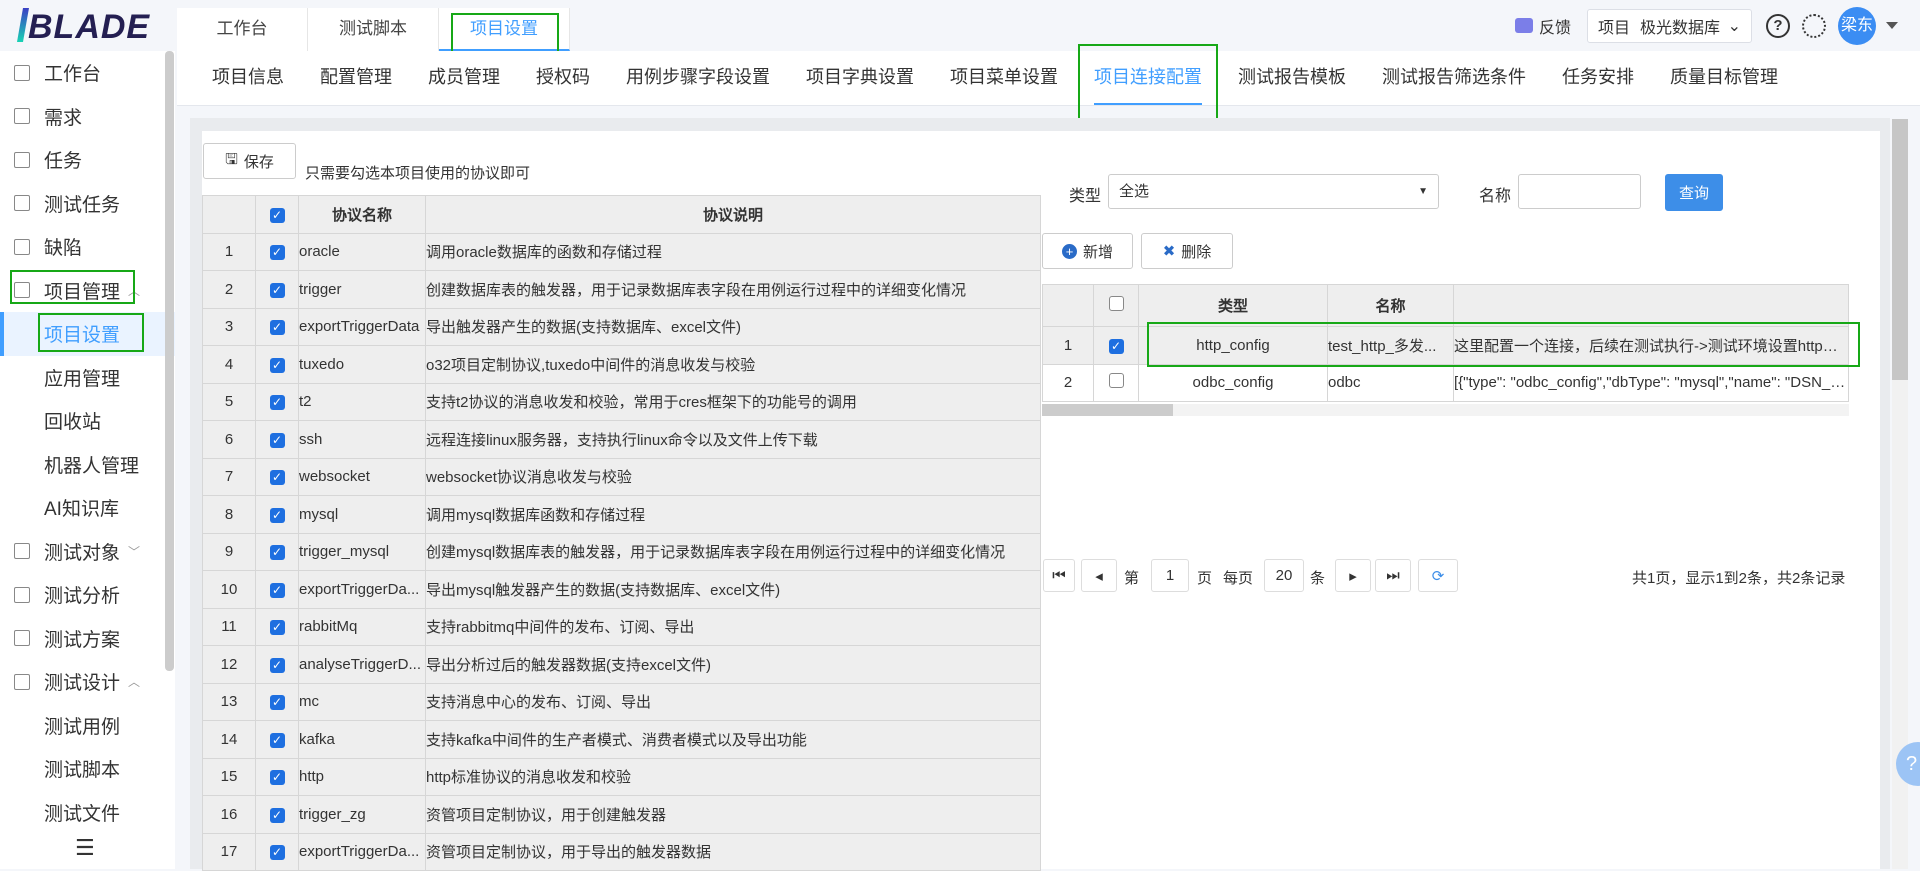 This screenshot has width=1920, height=871. What do you see at coordinates (621, 851) in the screenshot?
I see `table-row: 17 ✓ exportTriggerDa... 资管项目定制协议，用于导出的触发器数据` at bounding box center [621, 851].